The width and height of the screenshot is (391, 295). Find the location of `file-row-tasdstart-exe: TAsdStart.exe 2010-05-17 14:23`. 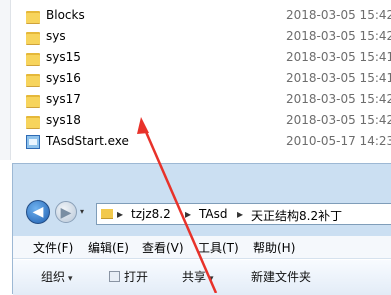

file-row-tasdstart-exe: TAsdStart.exe 2010-05-17 14:23 is located at coordinates (207, 142).